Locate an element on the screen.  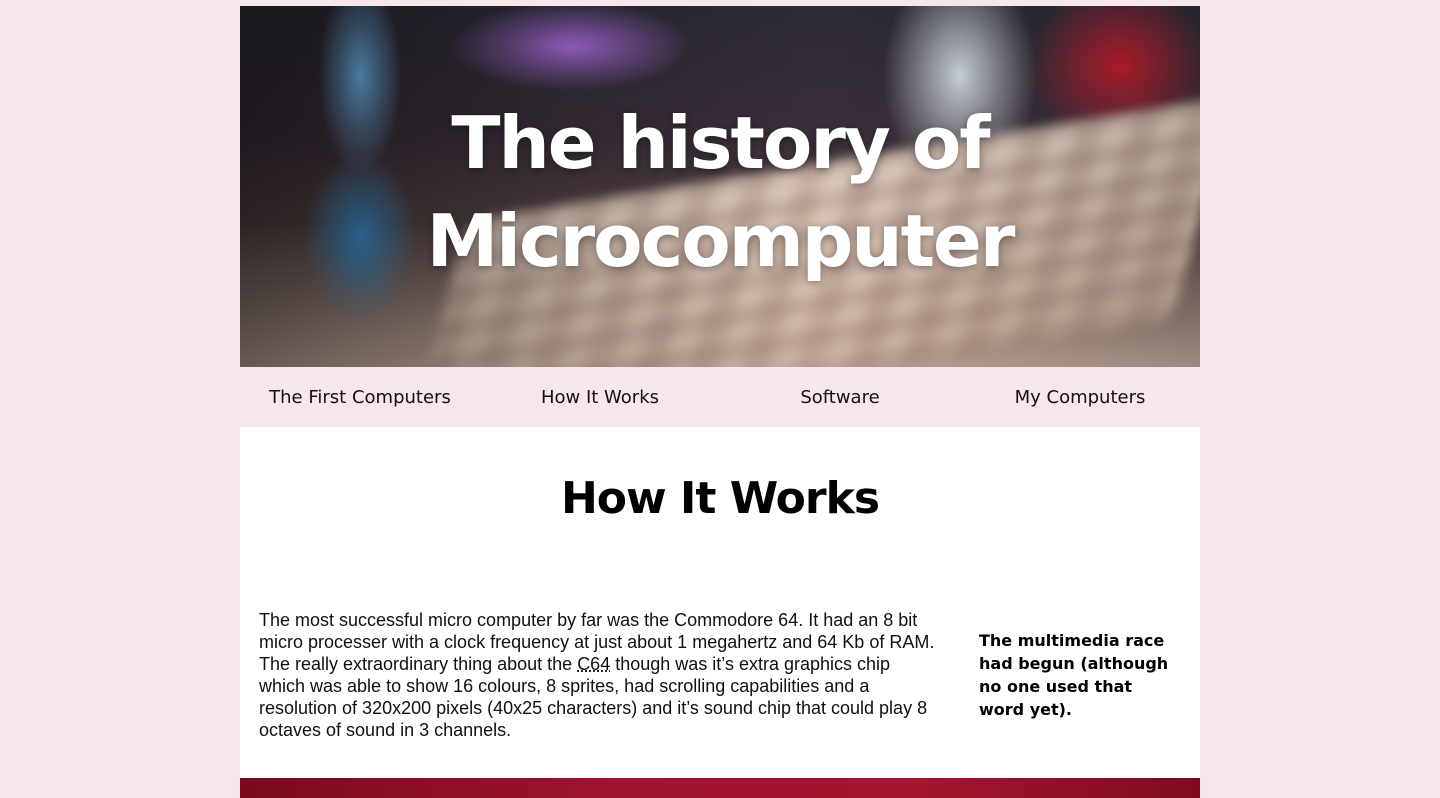
site-title-line-2: Microcomputer is located at coordinates (721, 241).